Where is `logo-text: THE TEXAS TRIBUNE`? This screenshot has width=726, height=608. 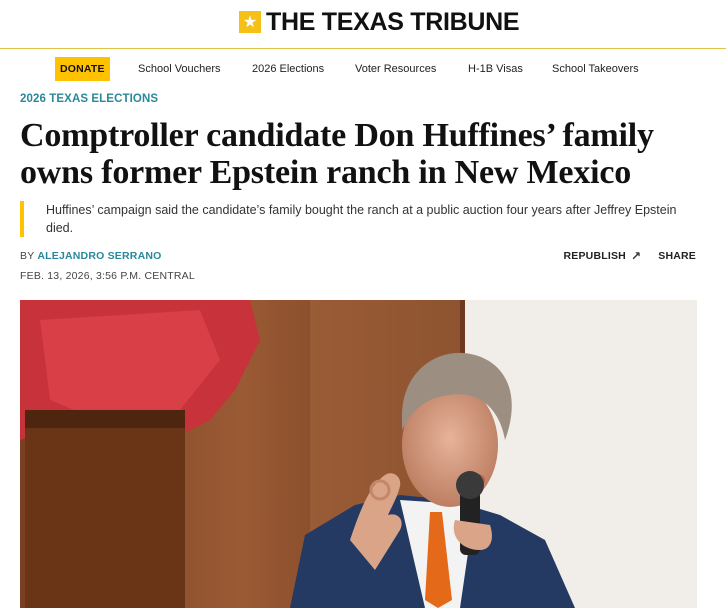
logo-text: THE TEXAS TRIBUNE is located at coordinates (393, 22).